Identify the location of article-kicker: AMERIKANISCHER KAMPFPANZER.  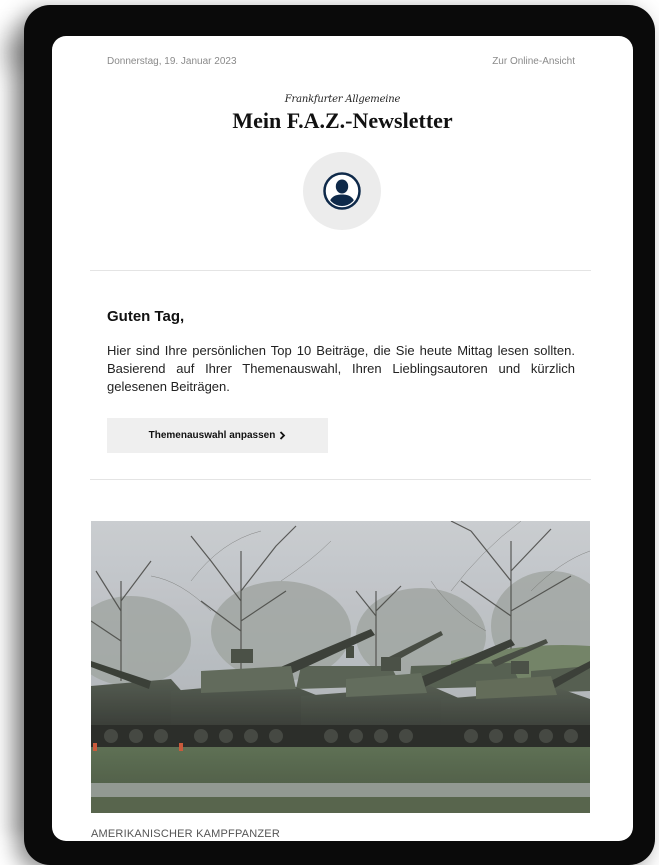
(185, 834).